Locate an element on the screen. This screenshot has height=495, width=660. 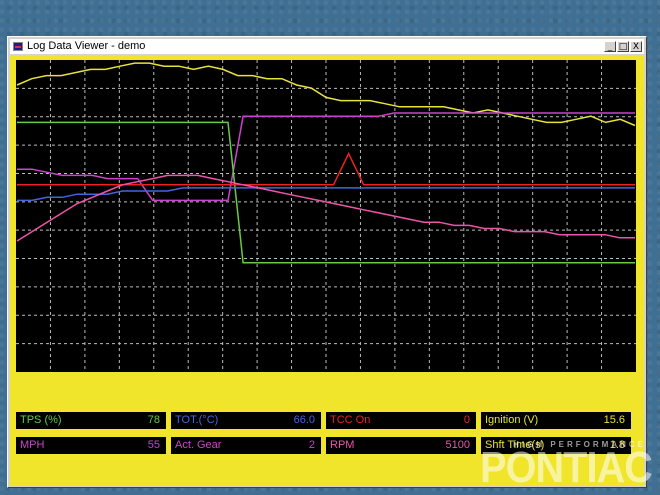
readout-label: Ignition (V) is located at coordinates (512, 420).